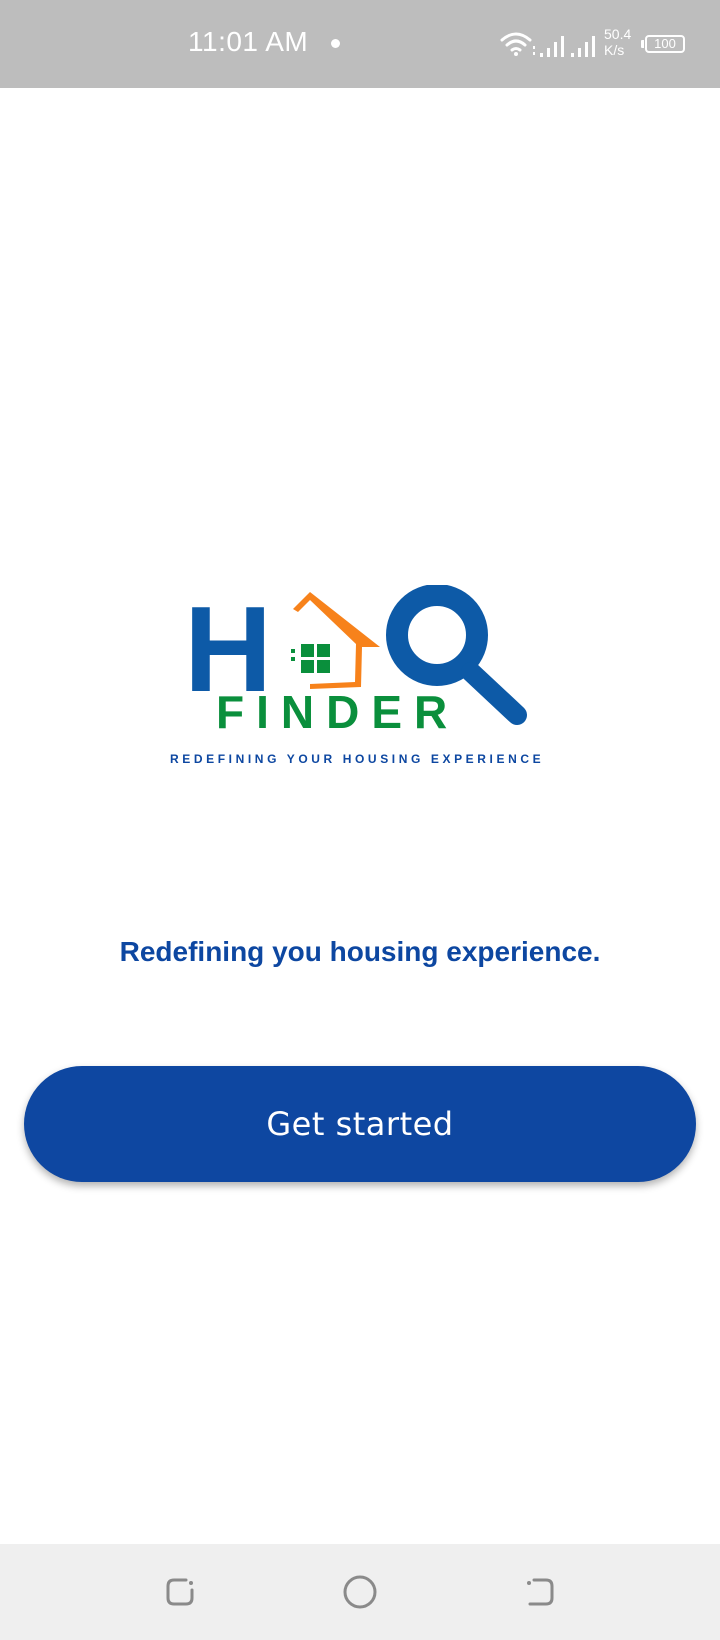 Image resolution: width=720 pixels, height=1640 pixels. I want to click on network-speed-value: 50.4, so click(618, 34).